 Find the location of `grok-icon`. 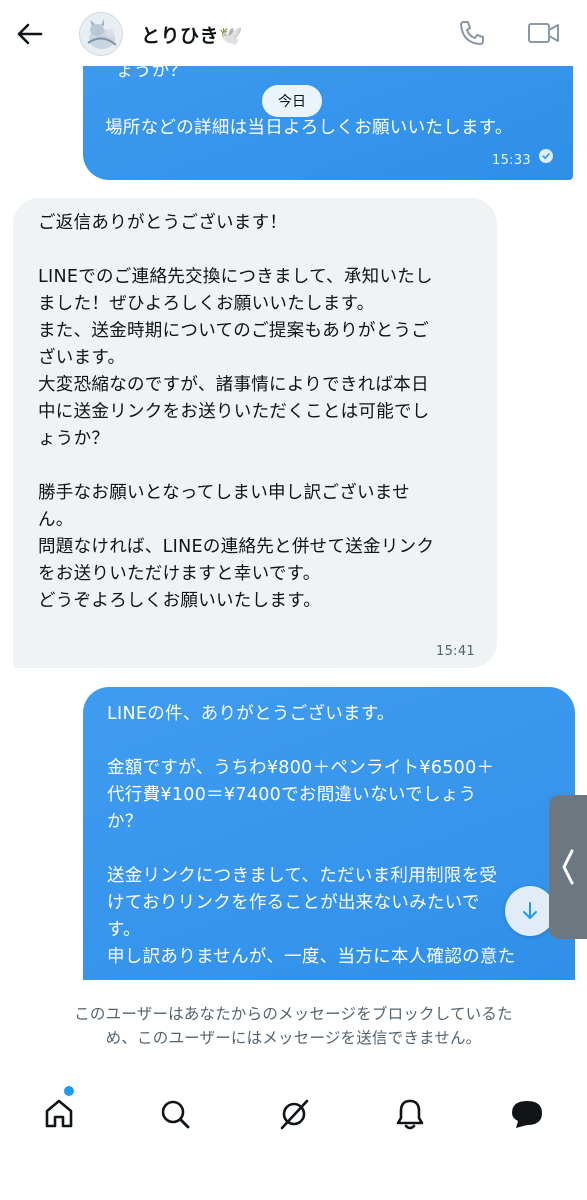

grok-icon is located at coordinates (294, 1114).